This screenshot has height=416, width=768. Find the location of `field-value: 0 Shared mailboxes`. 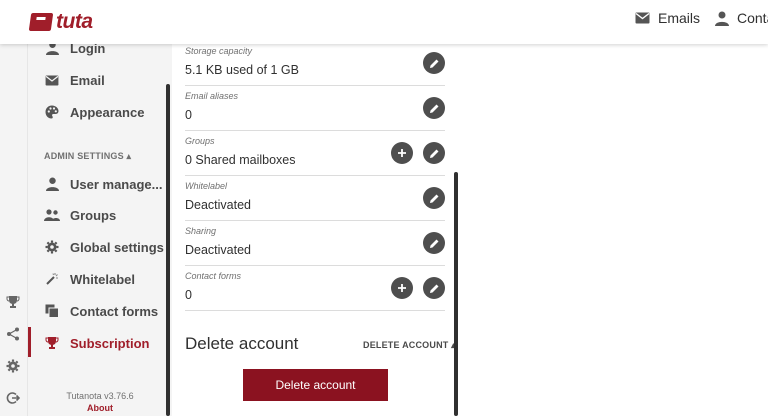

field-value: 0 Shared mailboxes is located at coordinates (240, 160).